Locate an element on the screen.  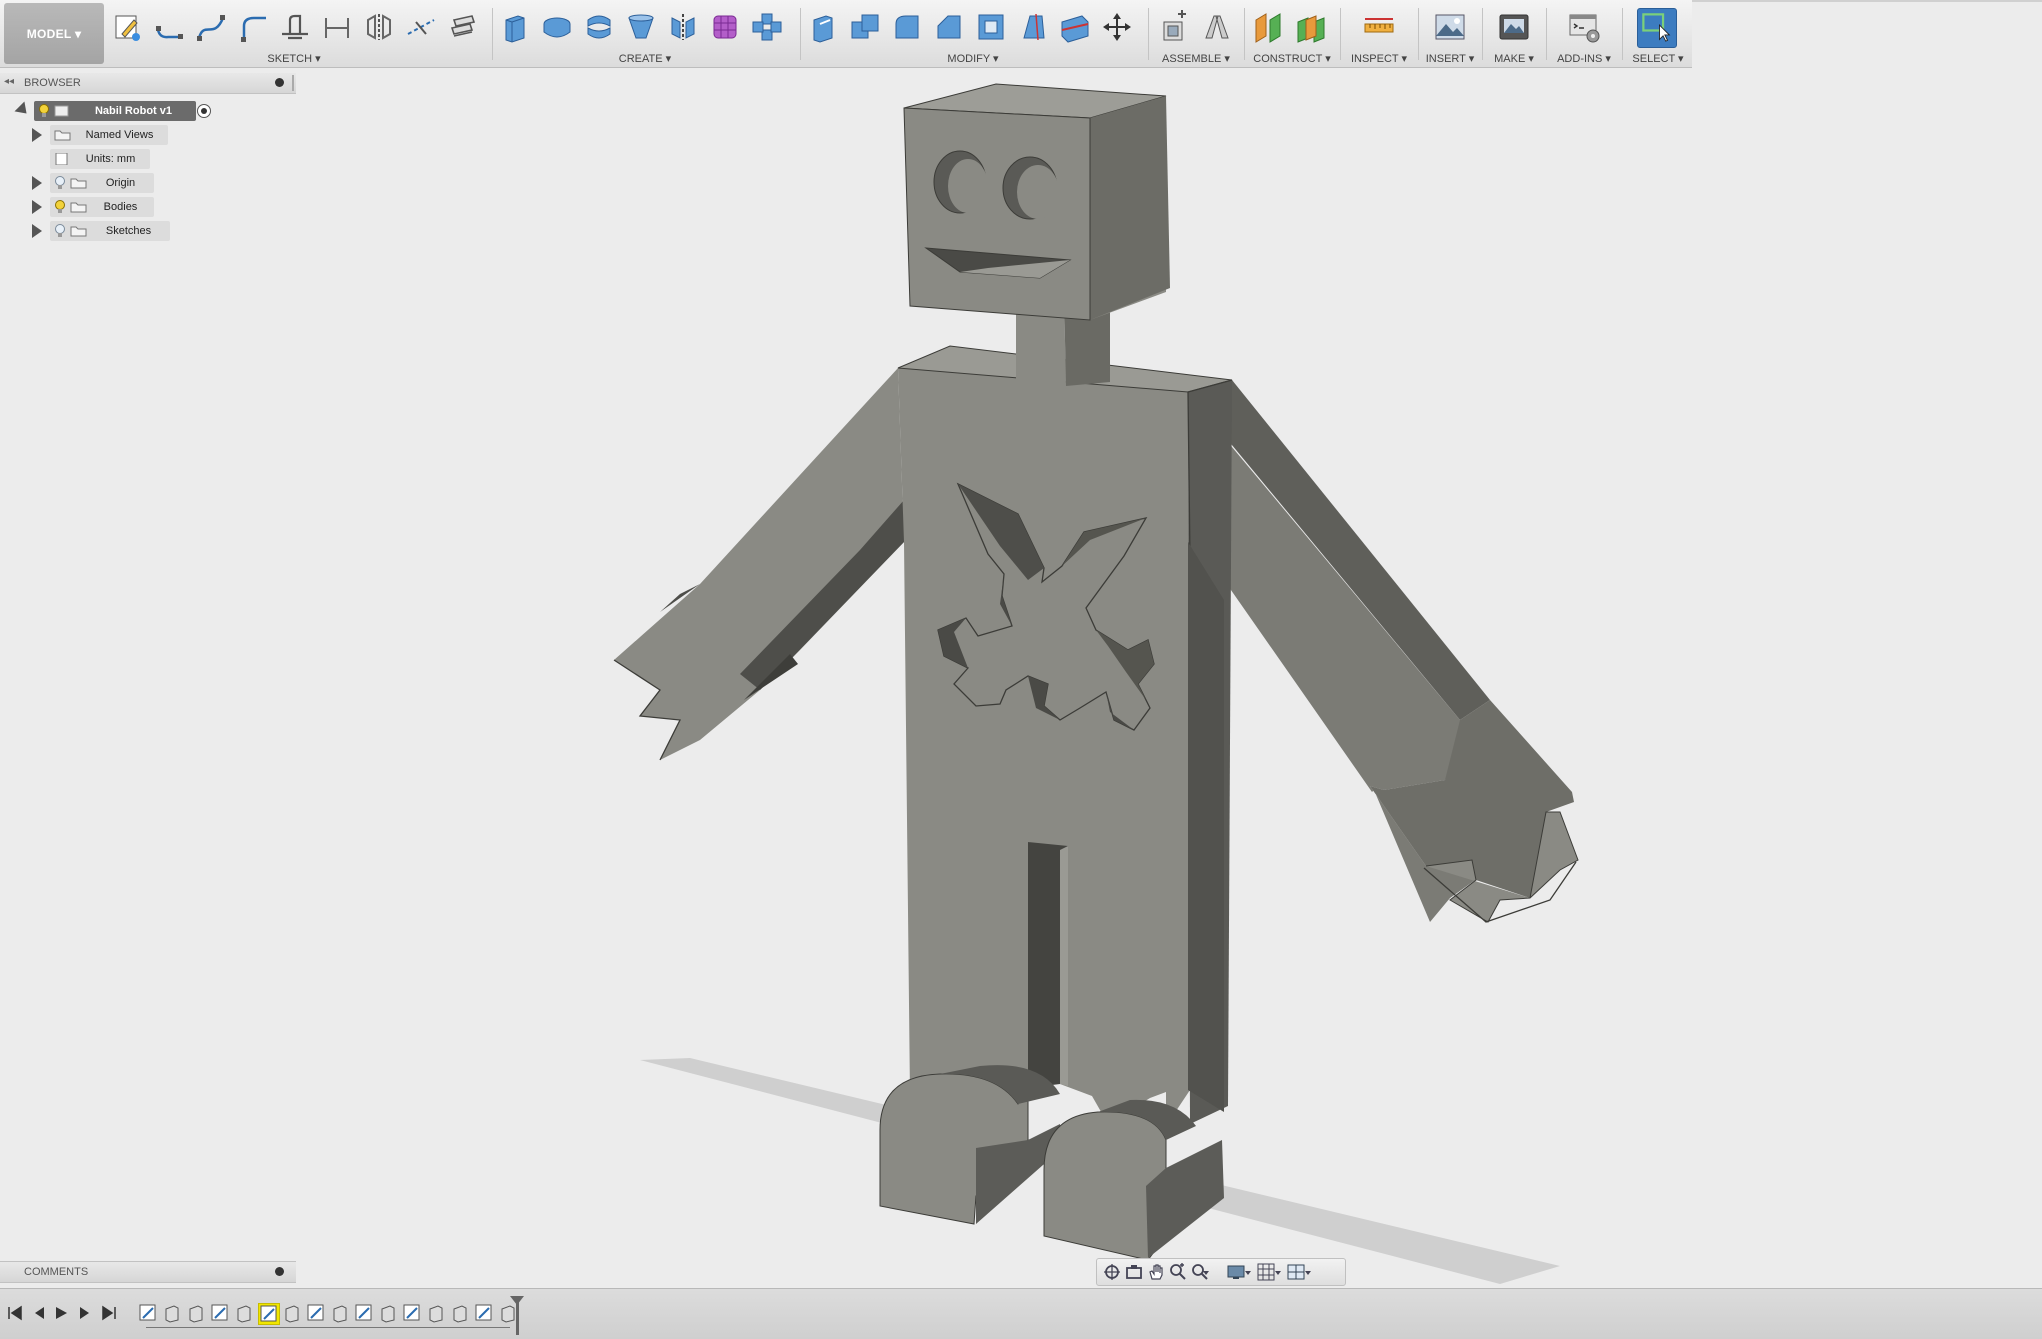
construct-group-label: CONSTRUCT ▾ is located at coordinates (1292, 58).